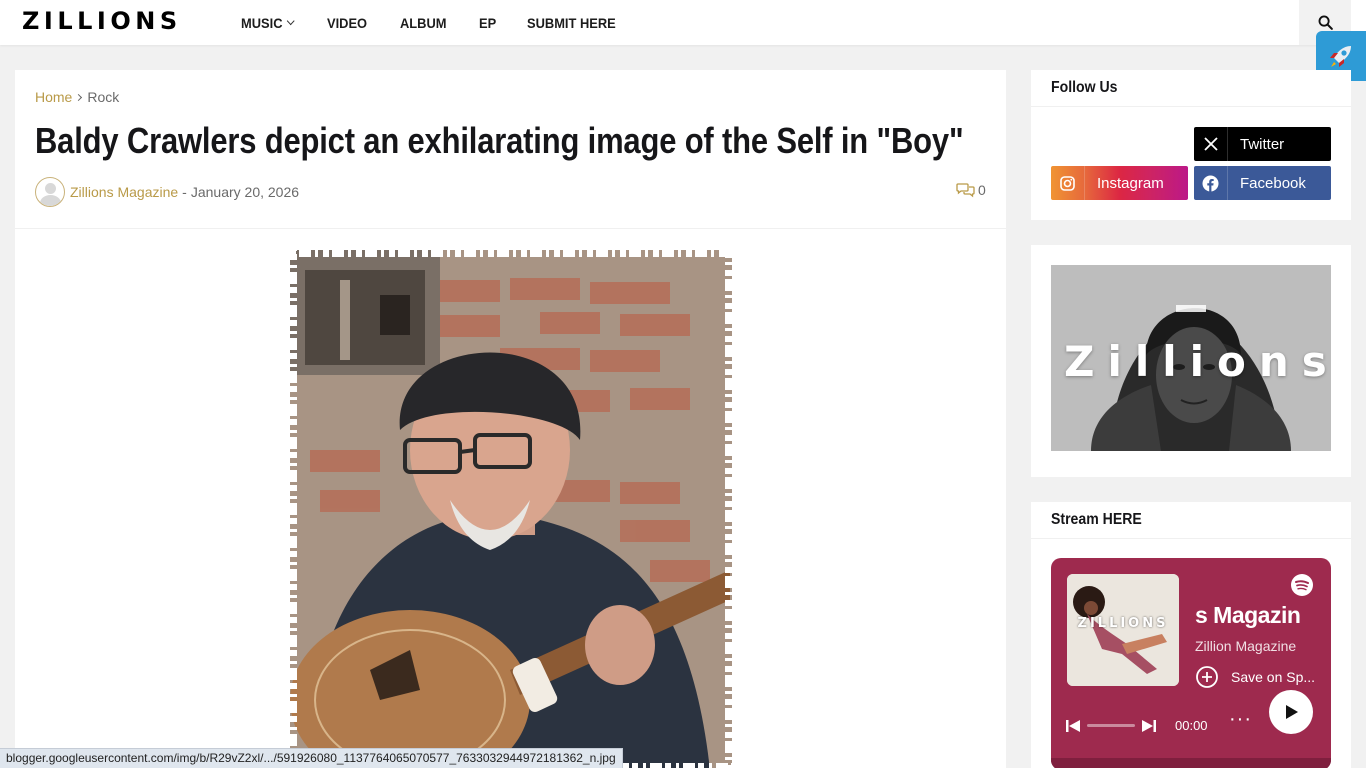 Image resolution: width=1366 pixels, height=768 pixels. Describe the element at coordinates (53, 97) in the screenshot. I see `breadcrumb-home: Home` at that location.